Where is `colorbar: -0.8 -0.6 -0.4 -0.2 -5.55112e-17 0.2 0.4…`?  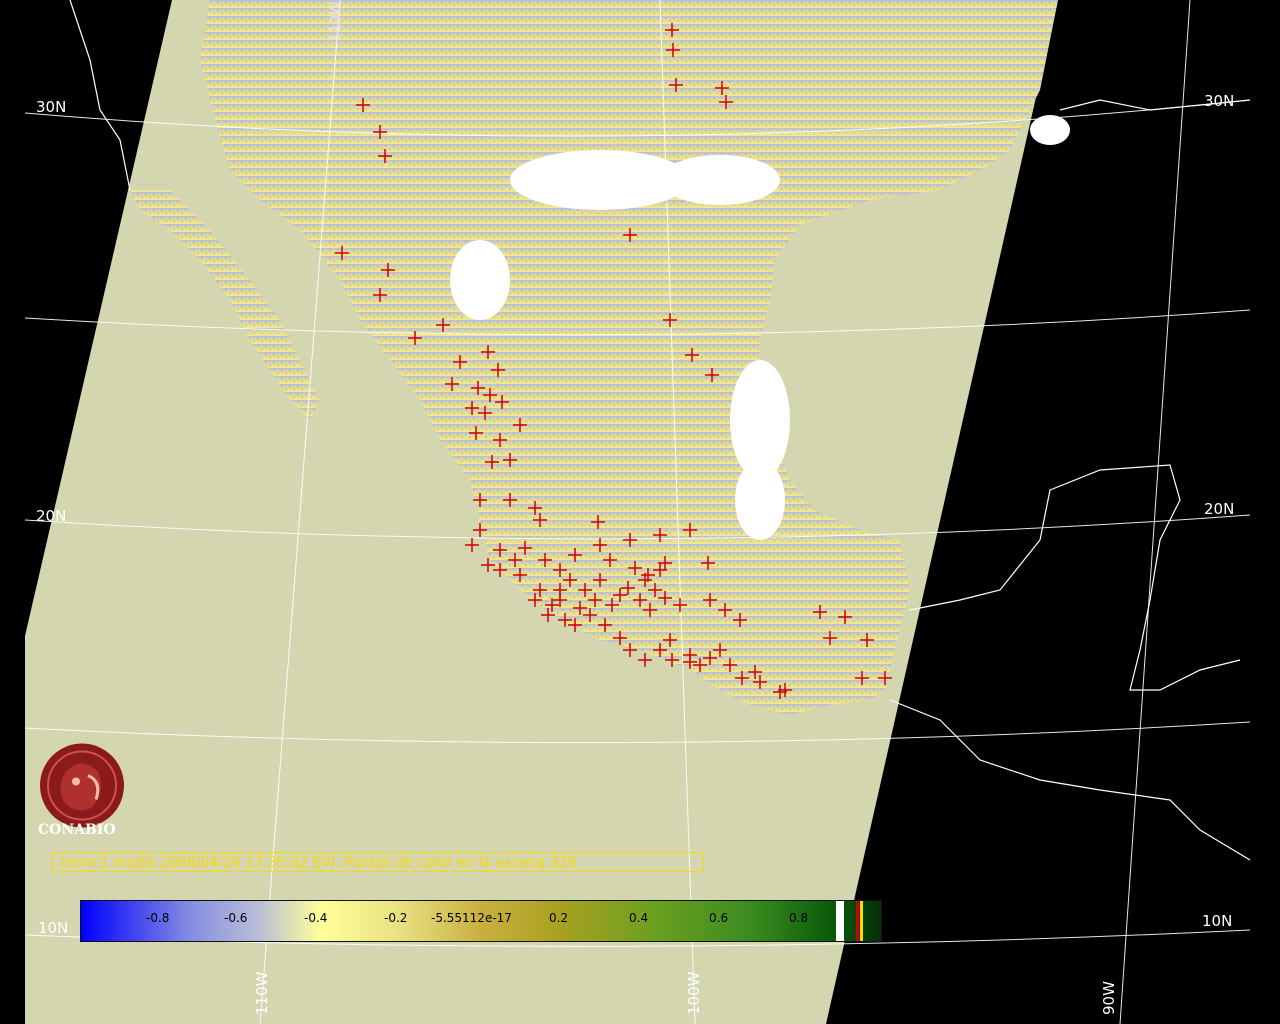 colorbar: -0.8 -0.6 -0.4 -0.2 -5.55112e-17 0.2 0.4… is located at coordinates (481, 921).